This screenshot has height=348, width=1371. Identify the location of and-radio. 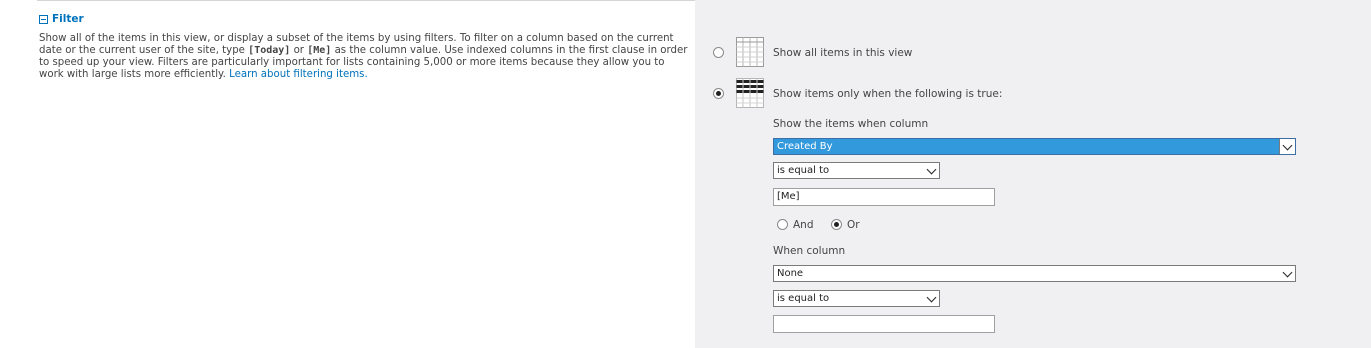
(782, 224).